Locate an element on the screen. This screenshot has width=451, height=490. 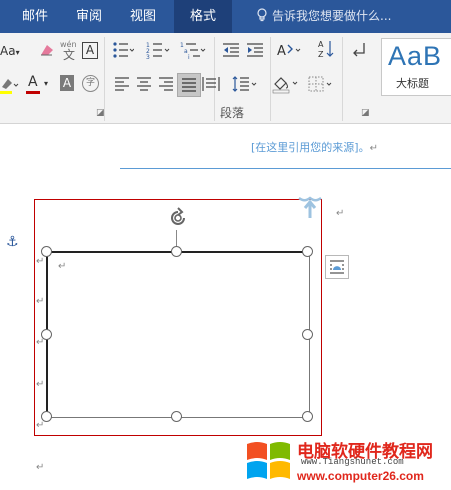
distributed-icon is located at coordinates (211, 84).